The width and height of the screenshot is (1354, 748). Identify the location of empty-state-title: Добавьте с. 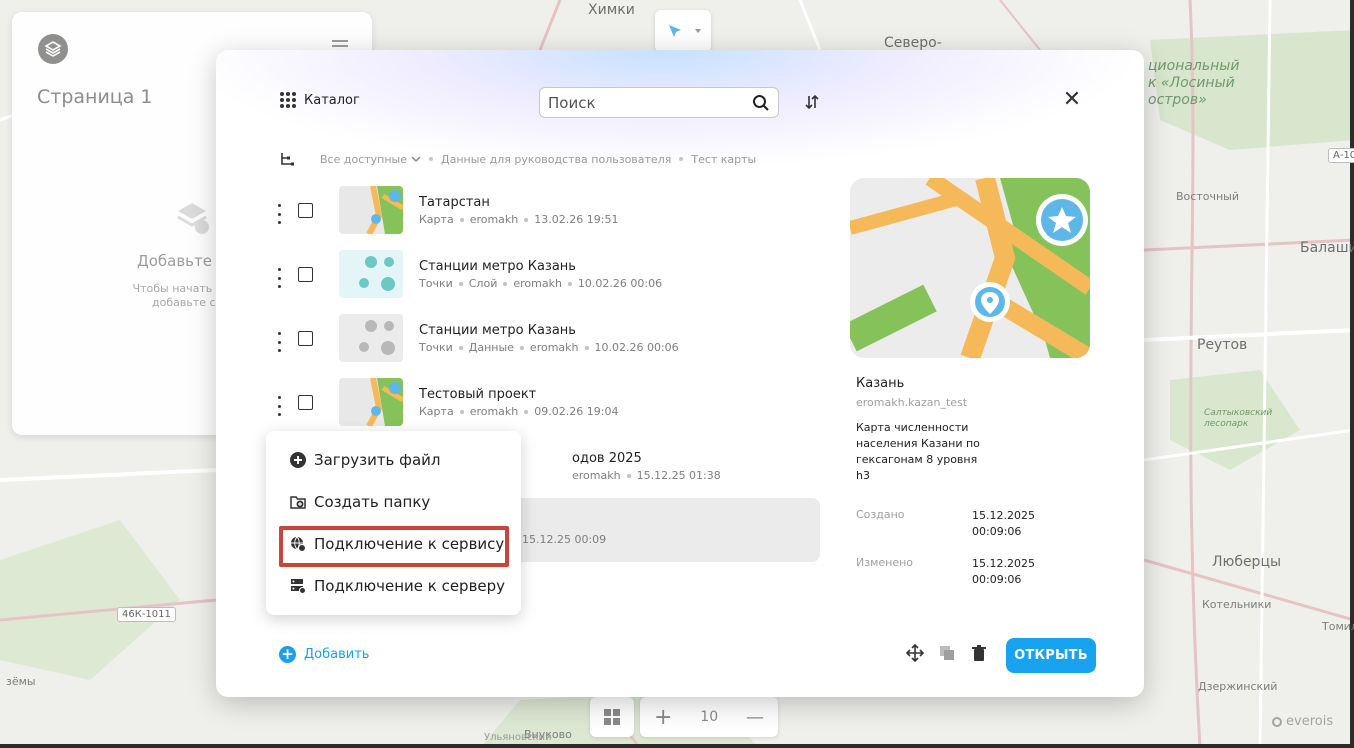
(181, 261).